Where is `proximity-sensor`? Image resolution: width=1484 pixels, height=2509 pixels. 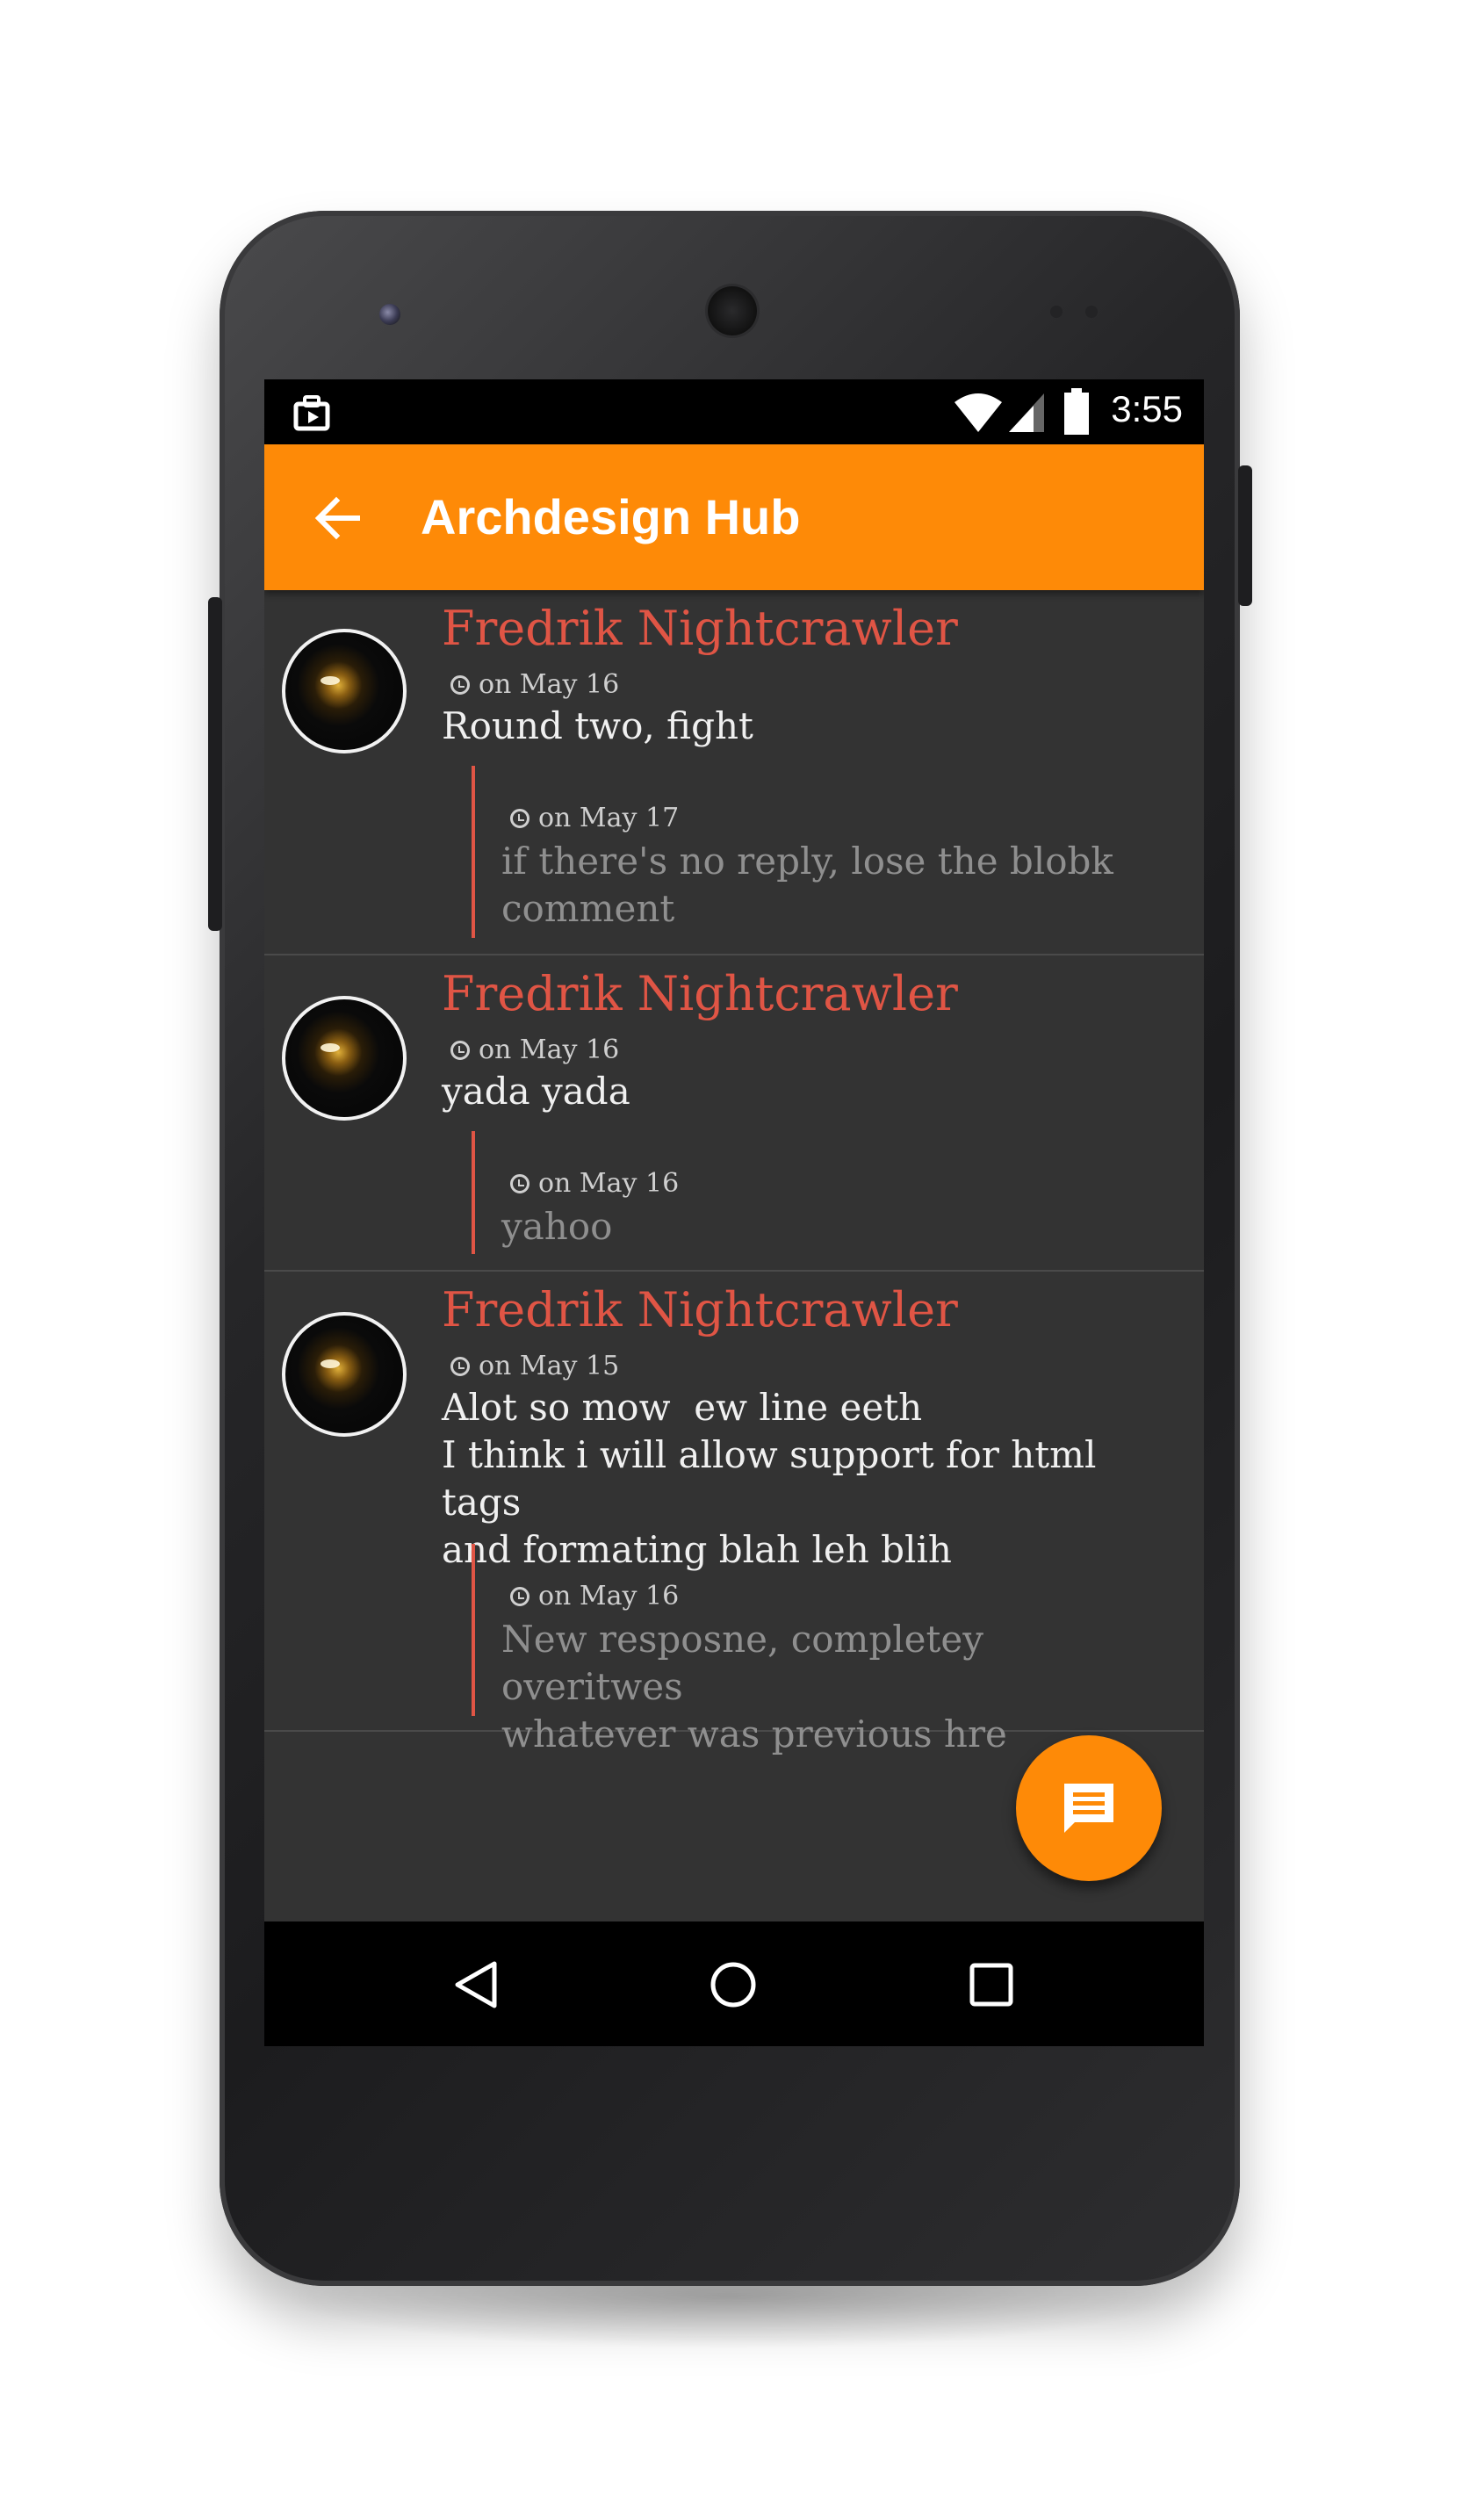 proximity-sensor is located at coordinates (1056, 312).